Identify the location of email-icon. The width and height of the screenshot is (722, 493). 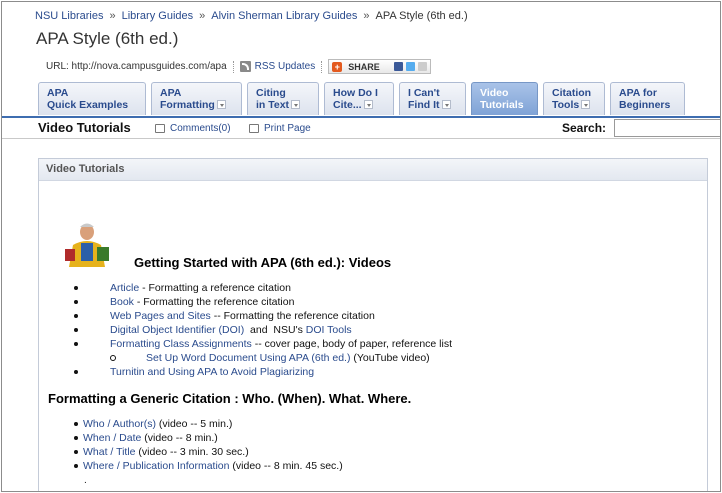
(422, 66).